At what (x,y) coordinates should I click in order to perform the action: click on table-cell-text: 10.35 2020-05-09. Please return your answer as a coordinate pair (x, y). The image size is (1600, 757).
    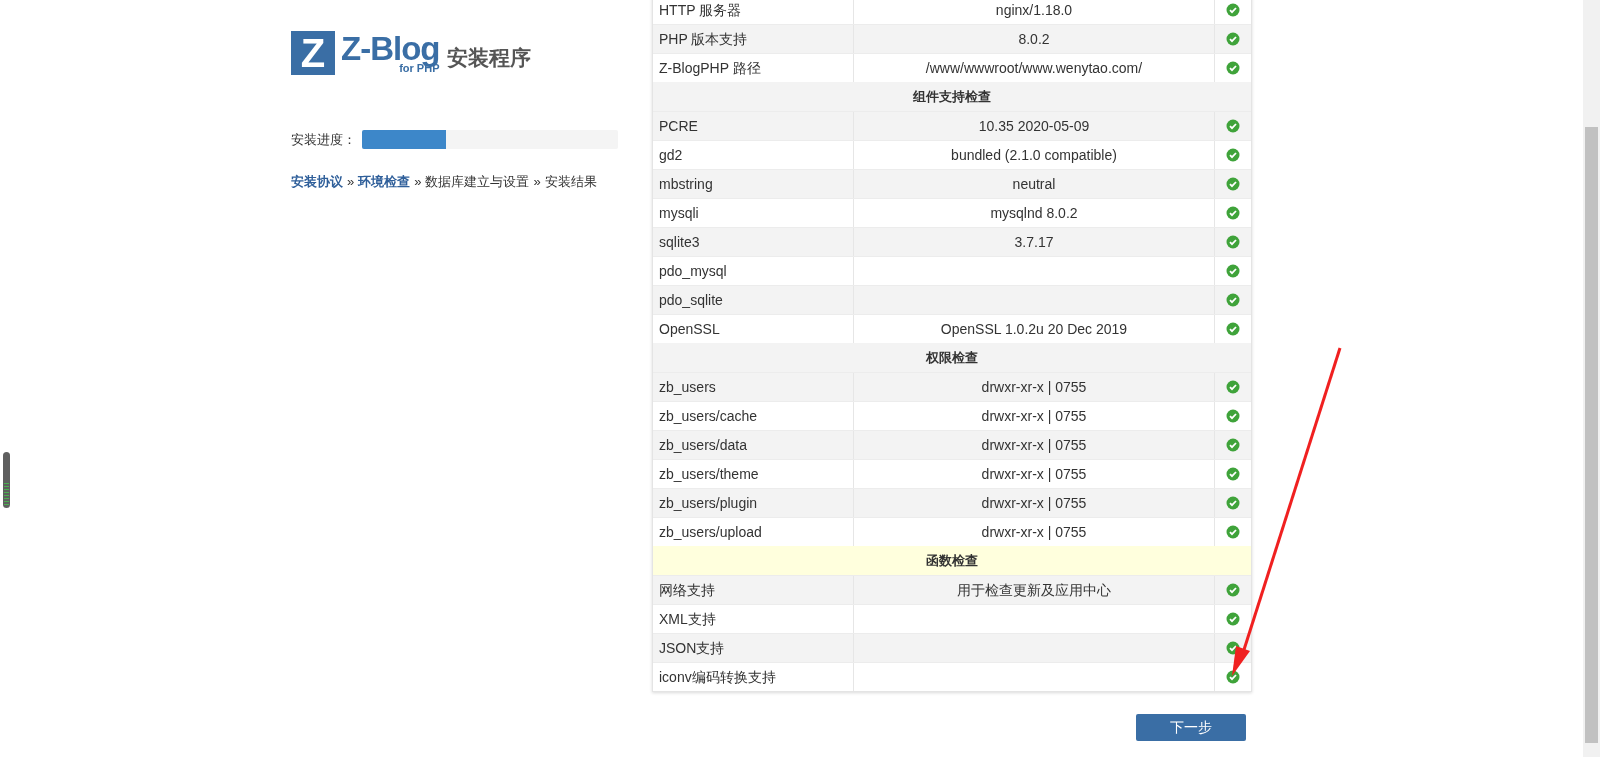
    Looking at the image, I should click on (1034, 126).